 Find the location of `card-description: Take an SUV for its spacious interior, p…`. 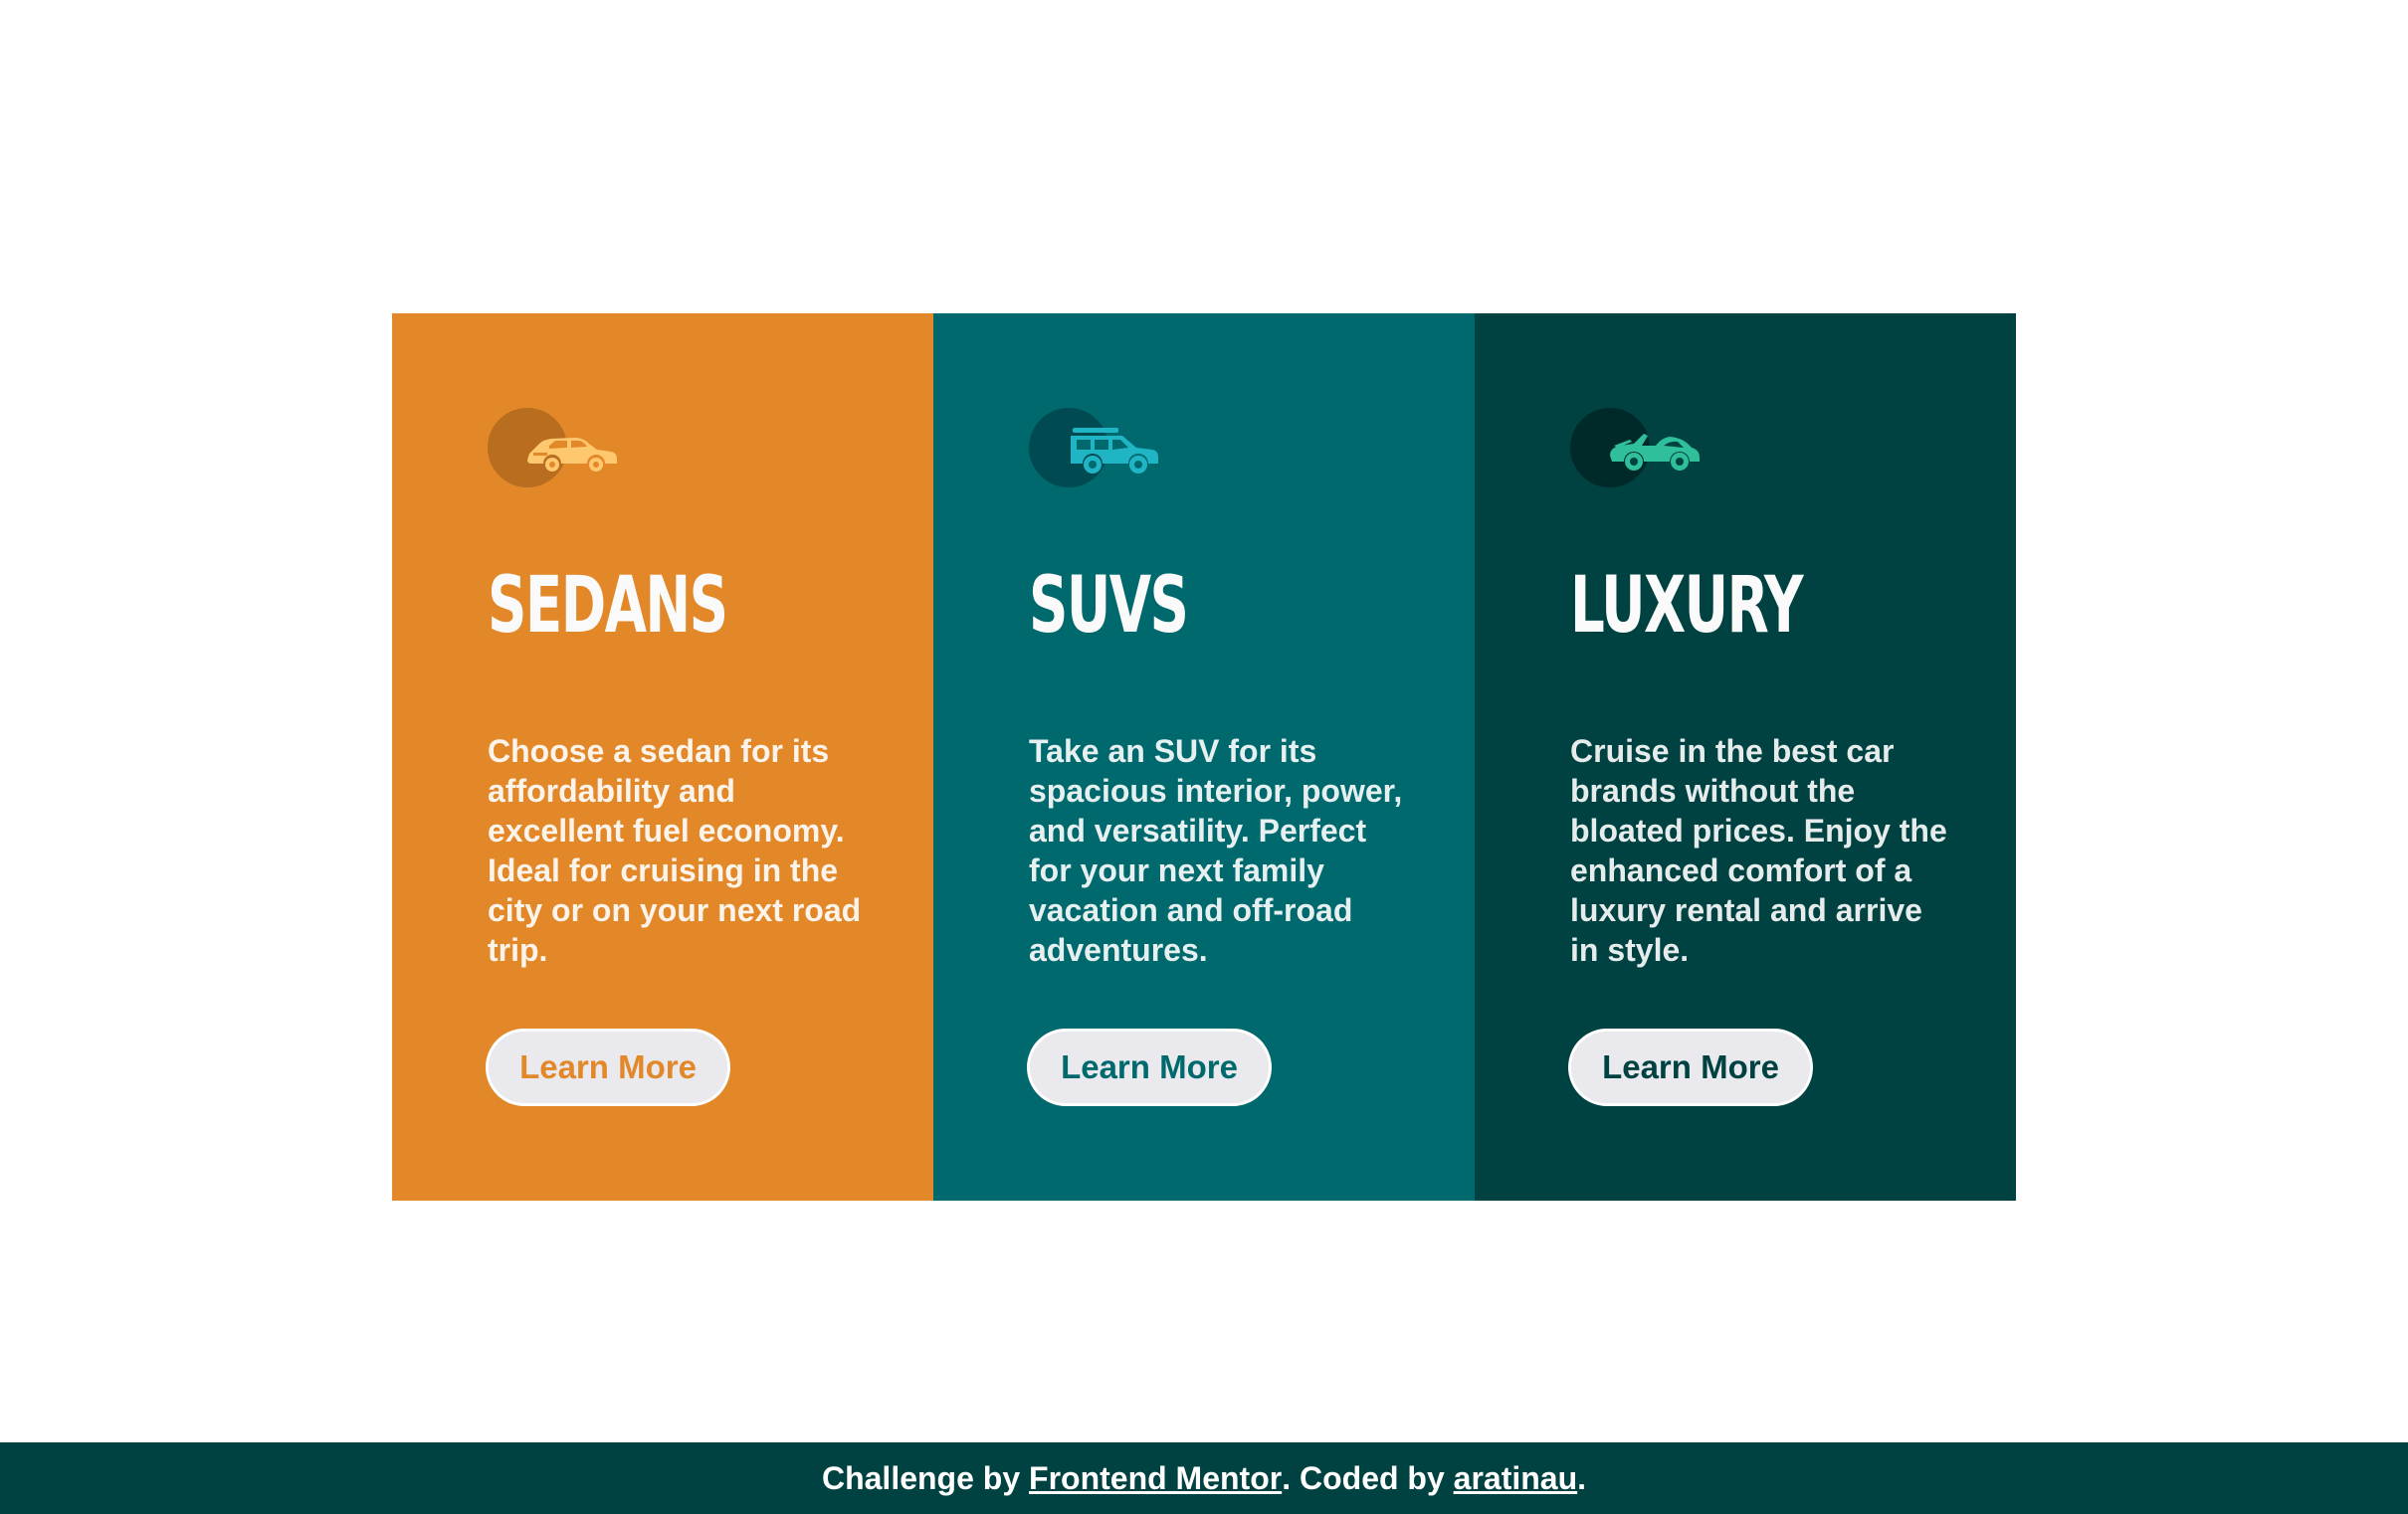

card-description: Take an SUV for its spacious interior, p… is located at coordinates (1216, 850).